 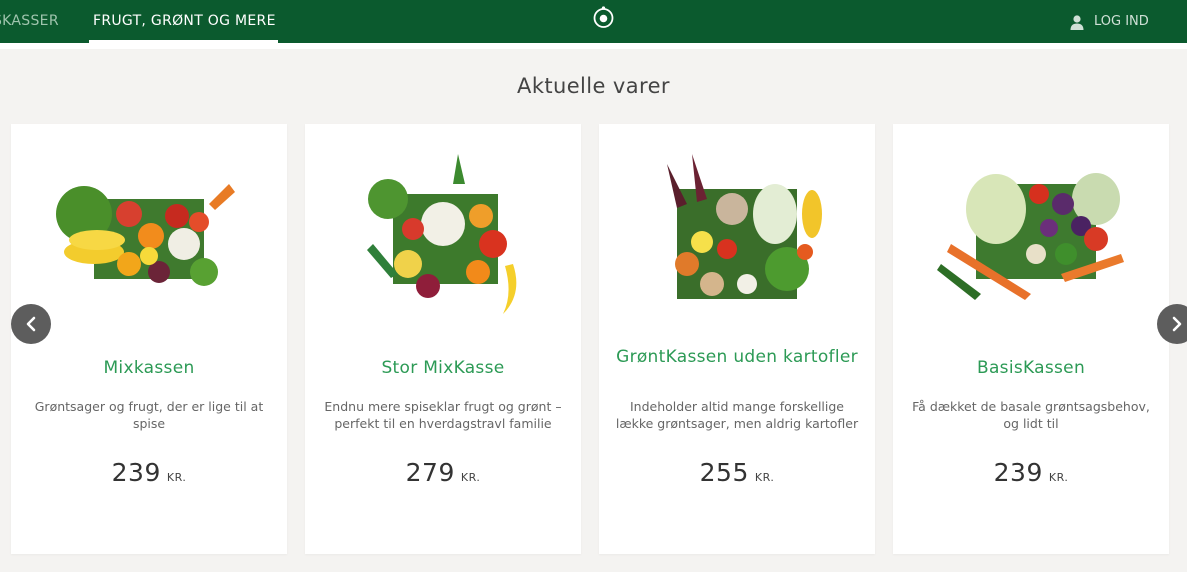 I want to click on login-label: LOG IND, so click(x=1121, y=21).